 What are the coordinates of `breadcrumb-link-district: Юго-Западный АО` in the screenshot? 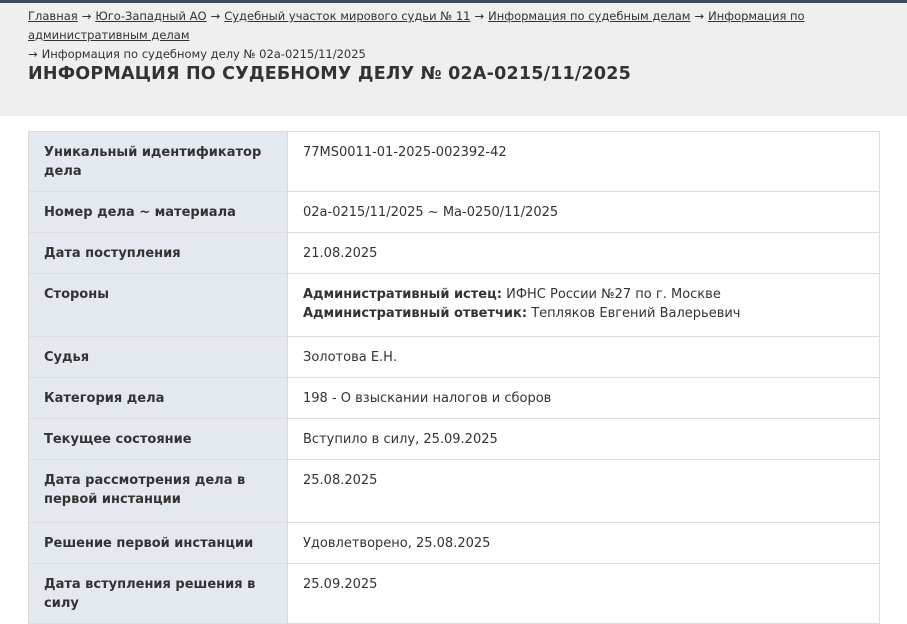 It's located at (150, 16).